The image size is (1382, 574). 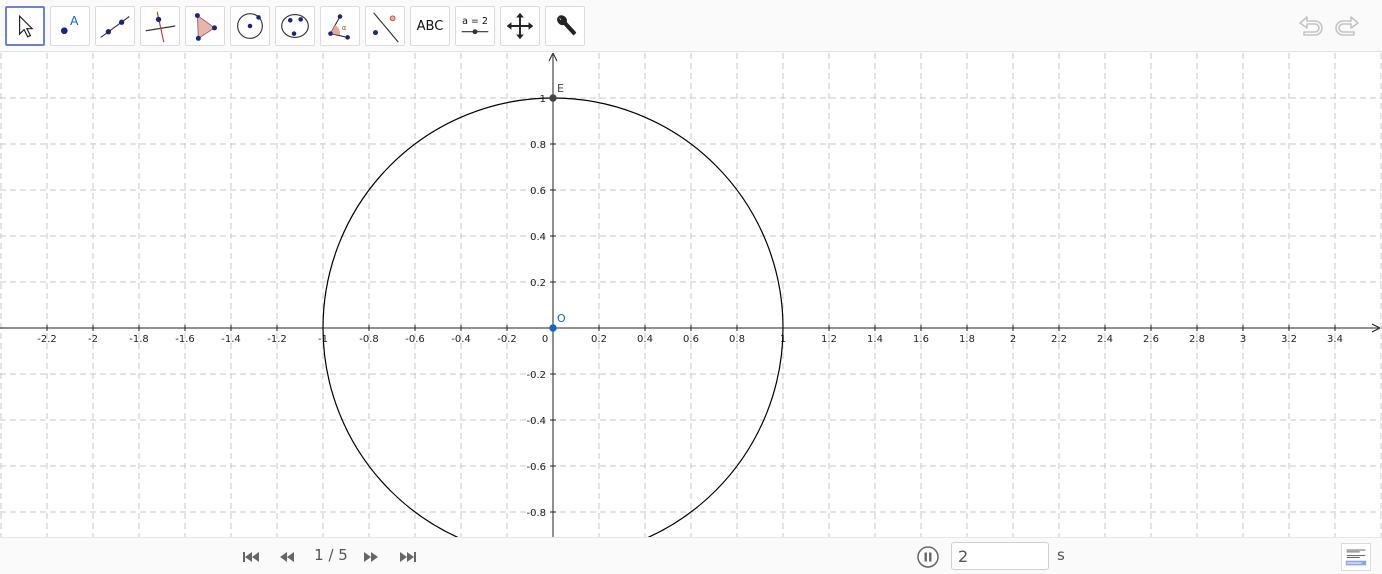 What do you see at coordinates (331, 555) in the screenshot?
I see `slide-counter: 1 / 5` at bounding box center [331, 555].